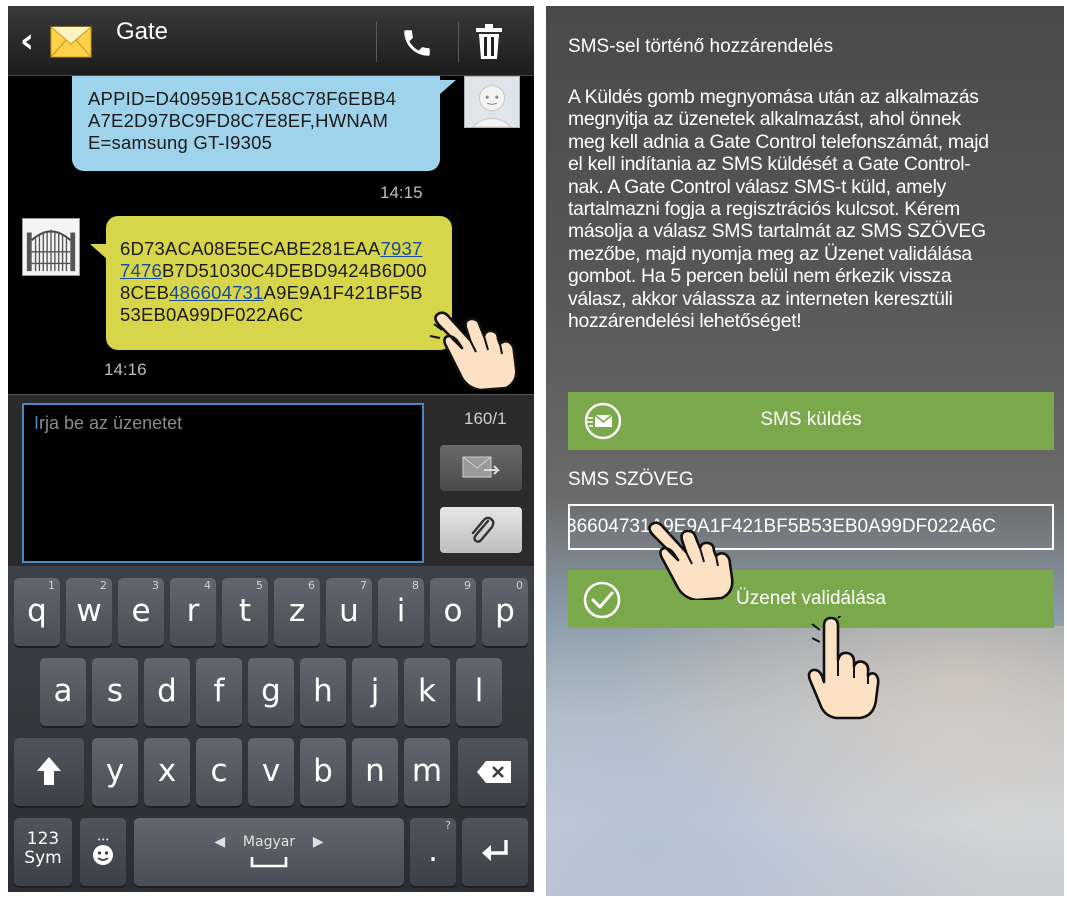 Image resolution: width=1067 pixels, height=897 pixels. Describe the element at coordinates (401, 248) in the screenshot. I see `phone-number-link: 7937` at that location.